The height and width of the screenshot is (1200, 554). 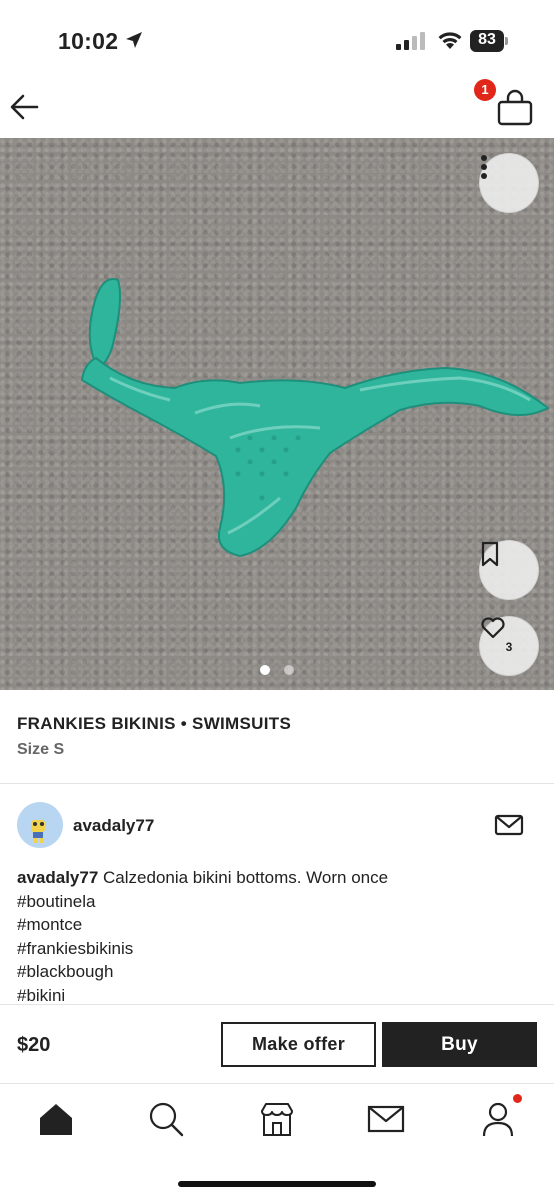 What do you see at coordinates (277, 902) in the screenshot?
I see `hashtag: #boutinela` at bounding box center [277, 902].